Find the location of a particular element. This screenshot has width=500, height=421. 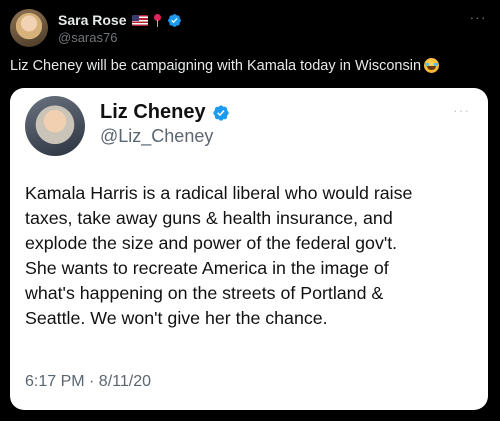

verified-badge-icon is located at coordinates (175, 20).